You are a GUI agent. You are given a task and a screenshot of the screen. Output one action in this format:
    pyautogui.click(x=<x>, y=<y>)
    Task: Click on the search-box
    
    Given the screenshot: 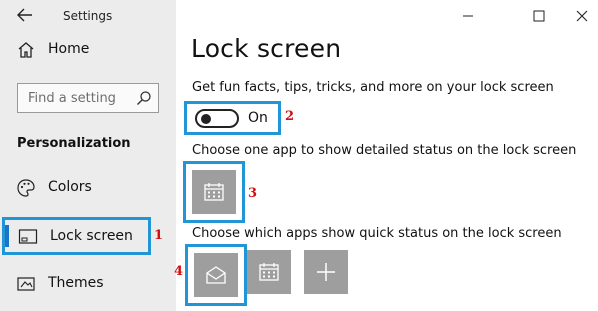 What is the action you would take?
    pyautogui.click(x=88, y=98)
    